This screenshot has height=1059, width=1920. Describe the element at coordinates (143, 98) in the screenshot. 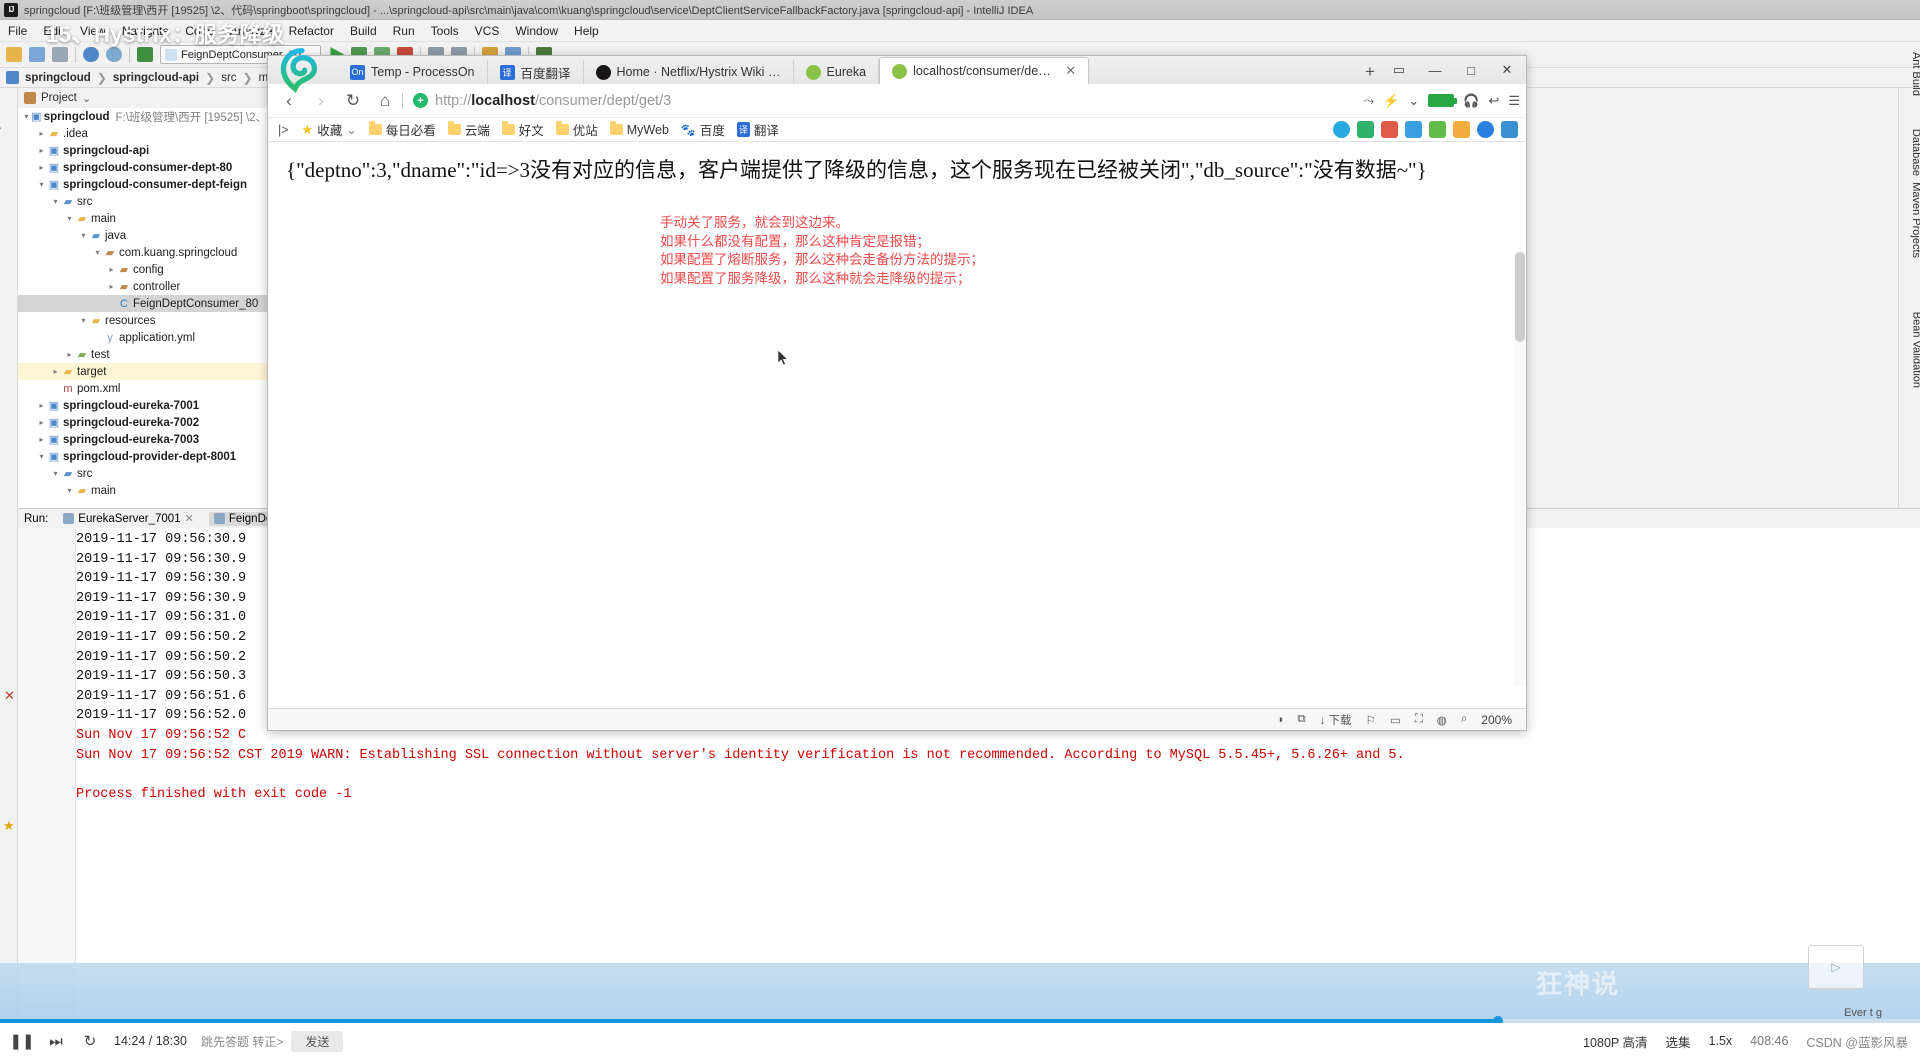

I see `project-panel-header: Project ⌄` at that location.